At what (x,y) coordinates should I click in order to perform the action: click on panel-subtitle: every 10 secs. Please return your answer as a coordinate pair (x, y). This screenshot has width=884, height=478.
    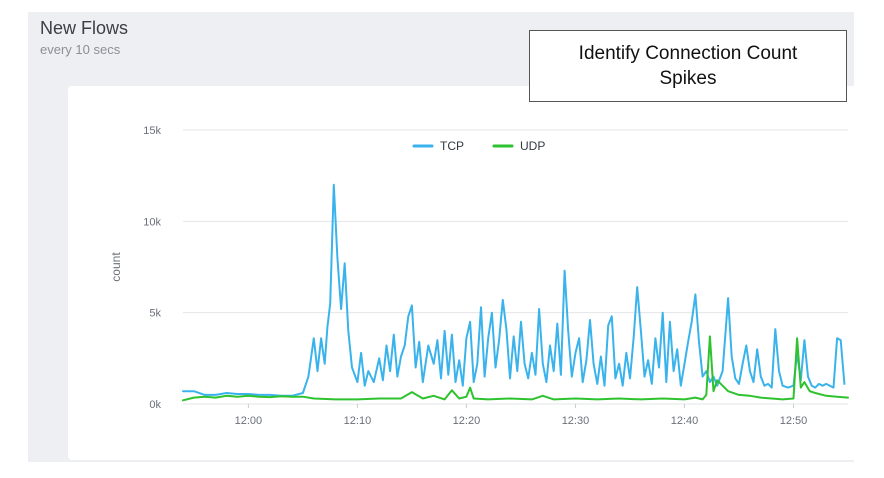
    Looking at the image, I should click on (80, 49).